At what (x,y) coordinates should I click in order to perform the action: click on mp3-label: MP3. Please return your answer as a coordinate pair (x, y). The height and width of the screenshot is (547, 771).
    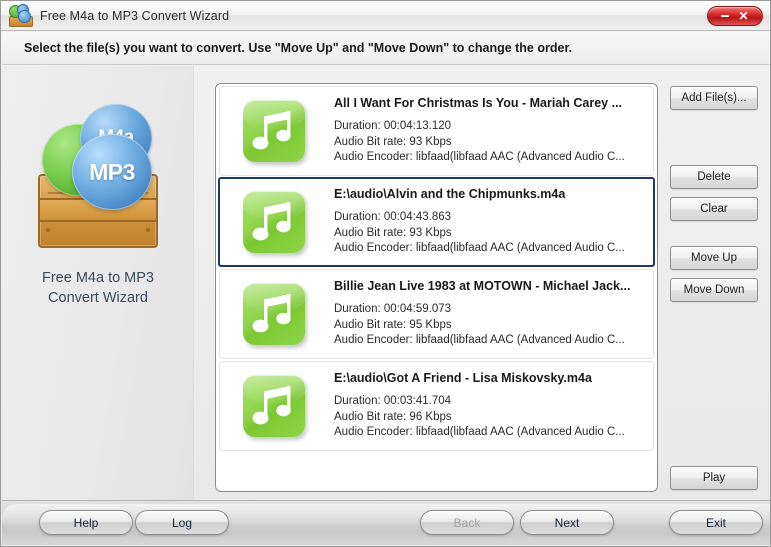
    Looking at the image, I should click on (112, 171).